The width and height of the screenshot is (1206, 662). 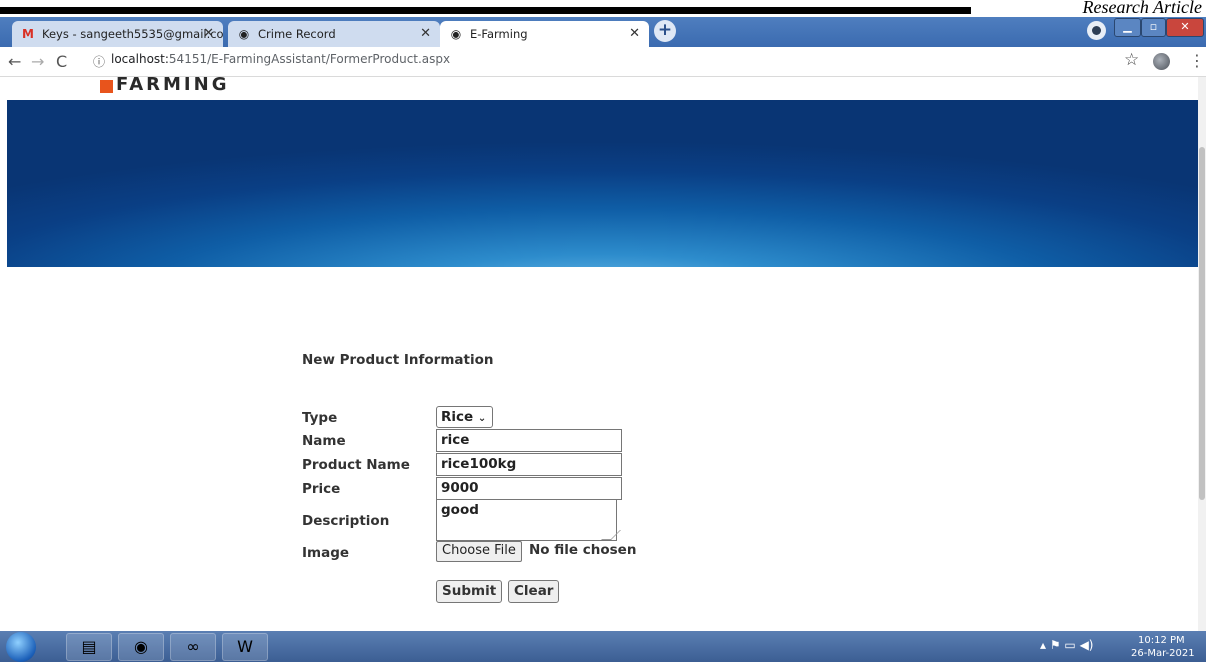 What do you see at coordinates (106, 86) in the screenshot?
I see `logo-mark-icon` at bounding box center [106, 86].